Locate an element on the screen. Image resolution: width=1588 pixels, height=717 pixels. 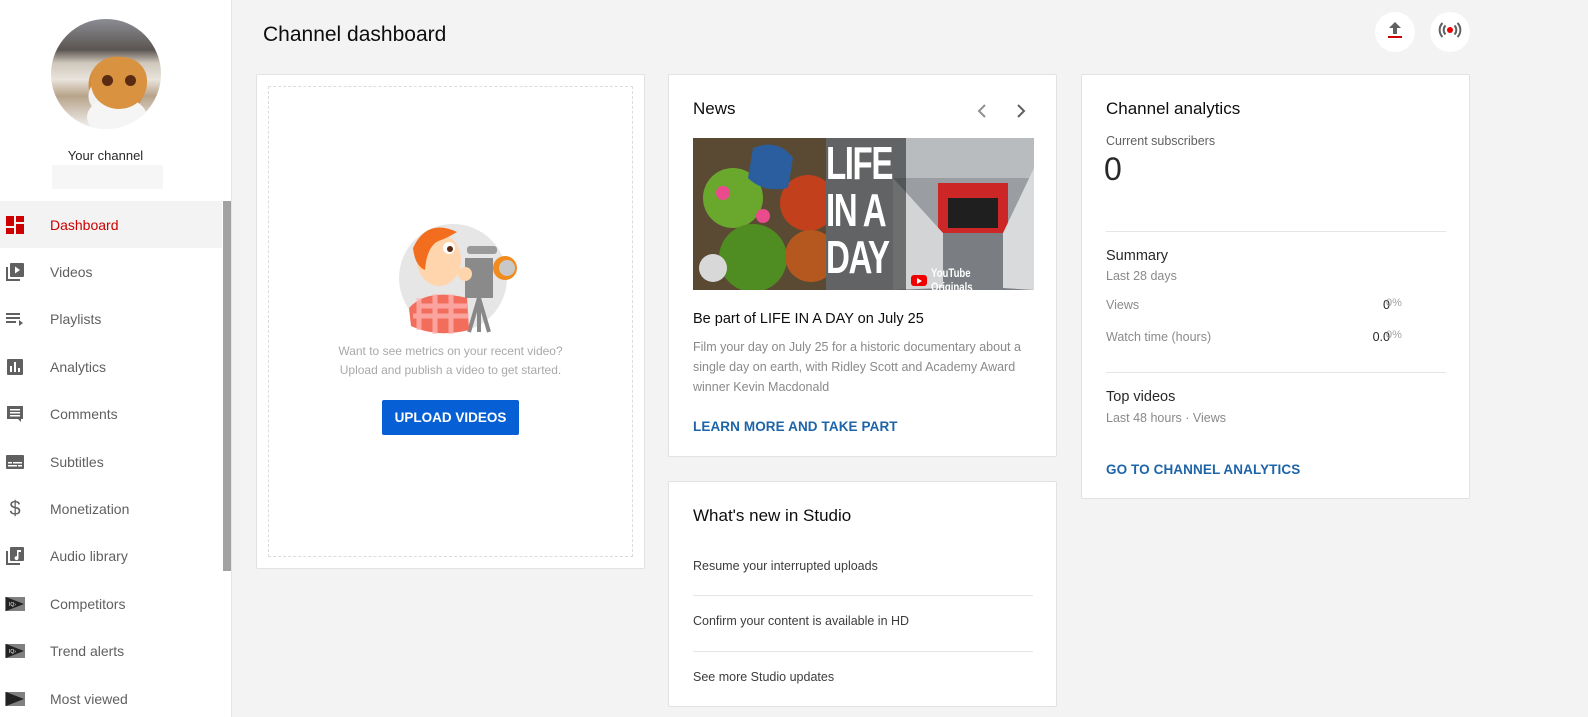
news-prev-button is located at coordinates (982, 111).